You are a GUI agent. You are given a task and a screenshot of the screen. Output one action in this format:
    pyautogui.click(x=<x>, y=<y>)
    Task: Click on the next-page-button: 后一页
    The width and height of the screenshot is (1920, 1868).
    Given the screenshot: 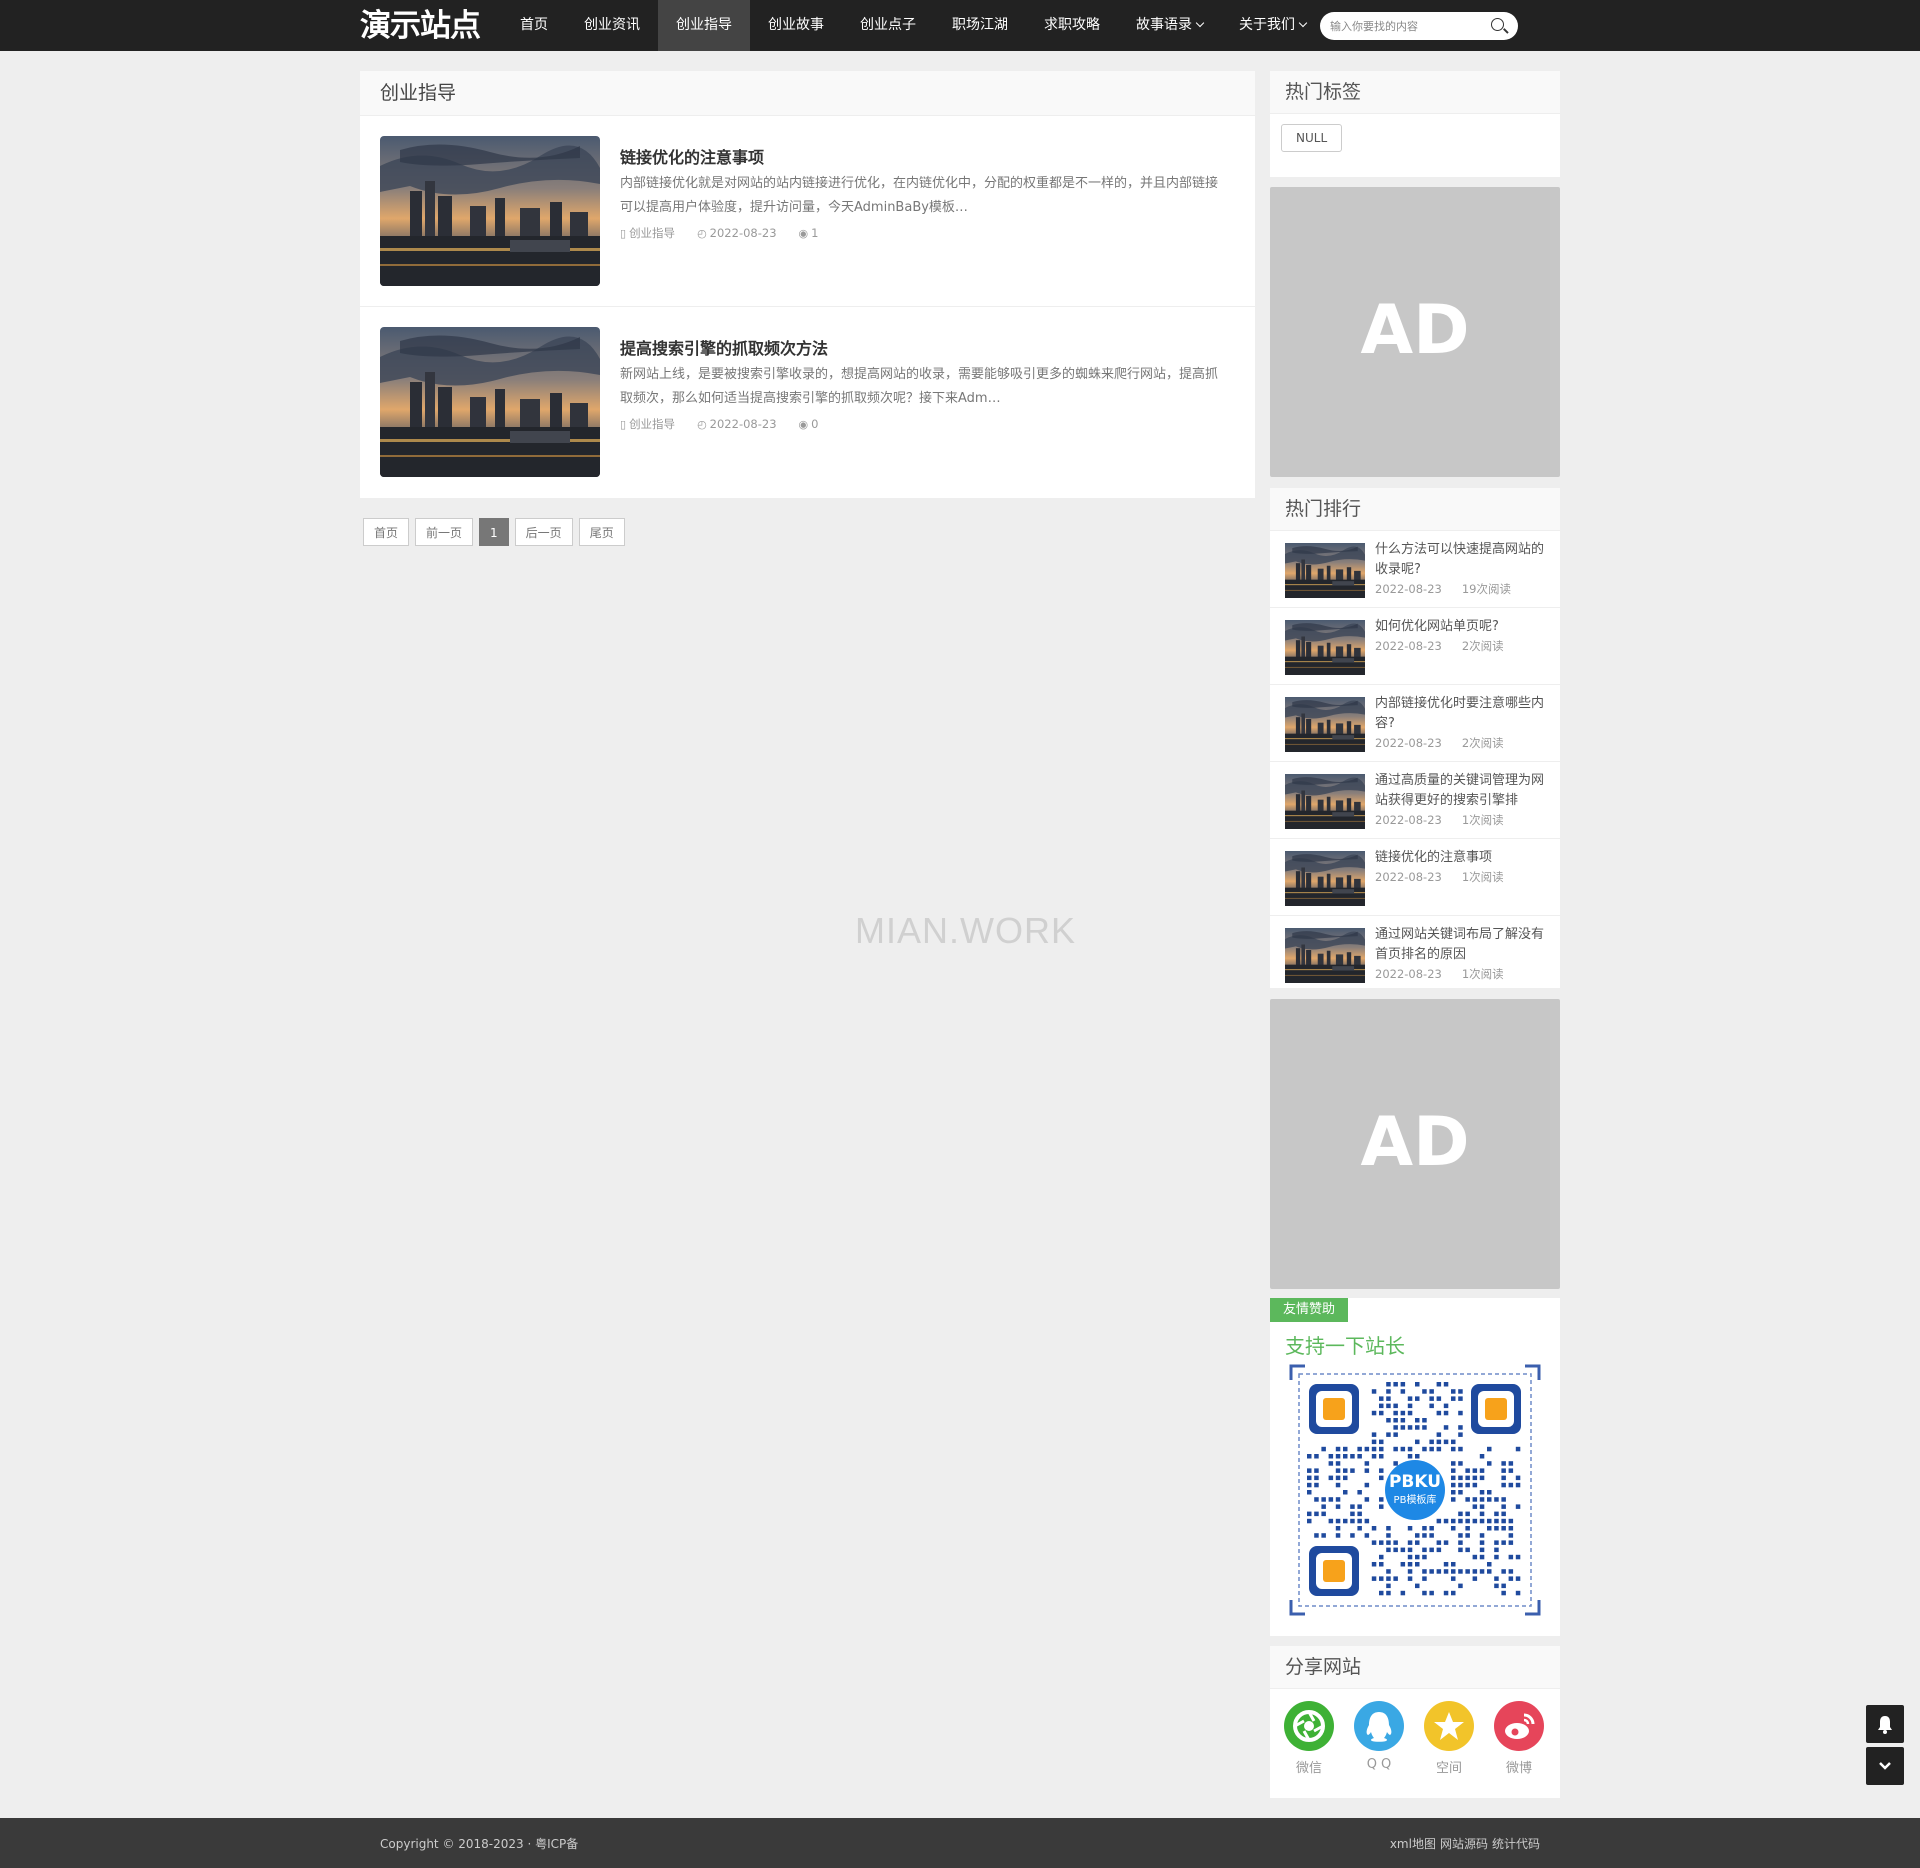 What is the action you would take?
    pyautogui.click(x=543, y=532)
    